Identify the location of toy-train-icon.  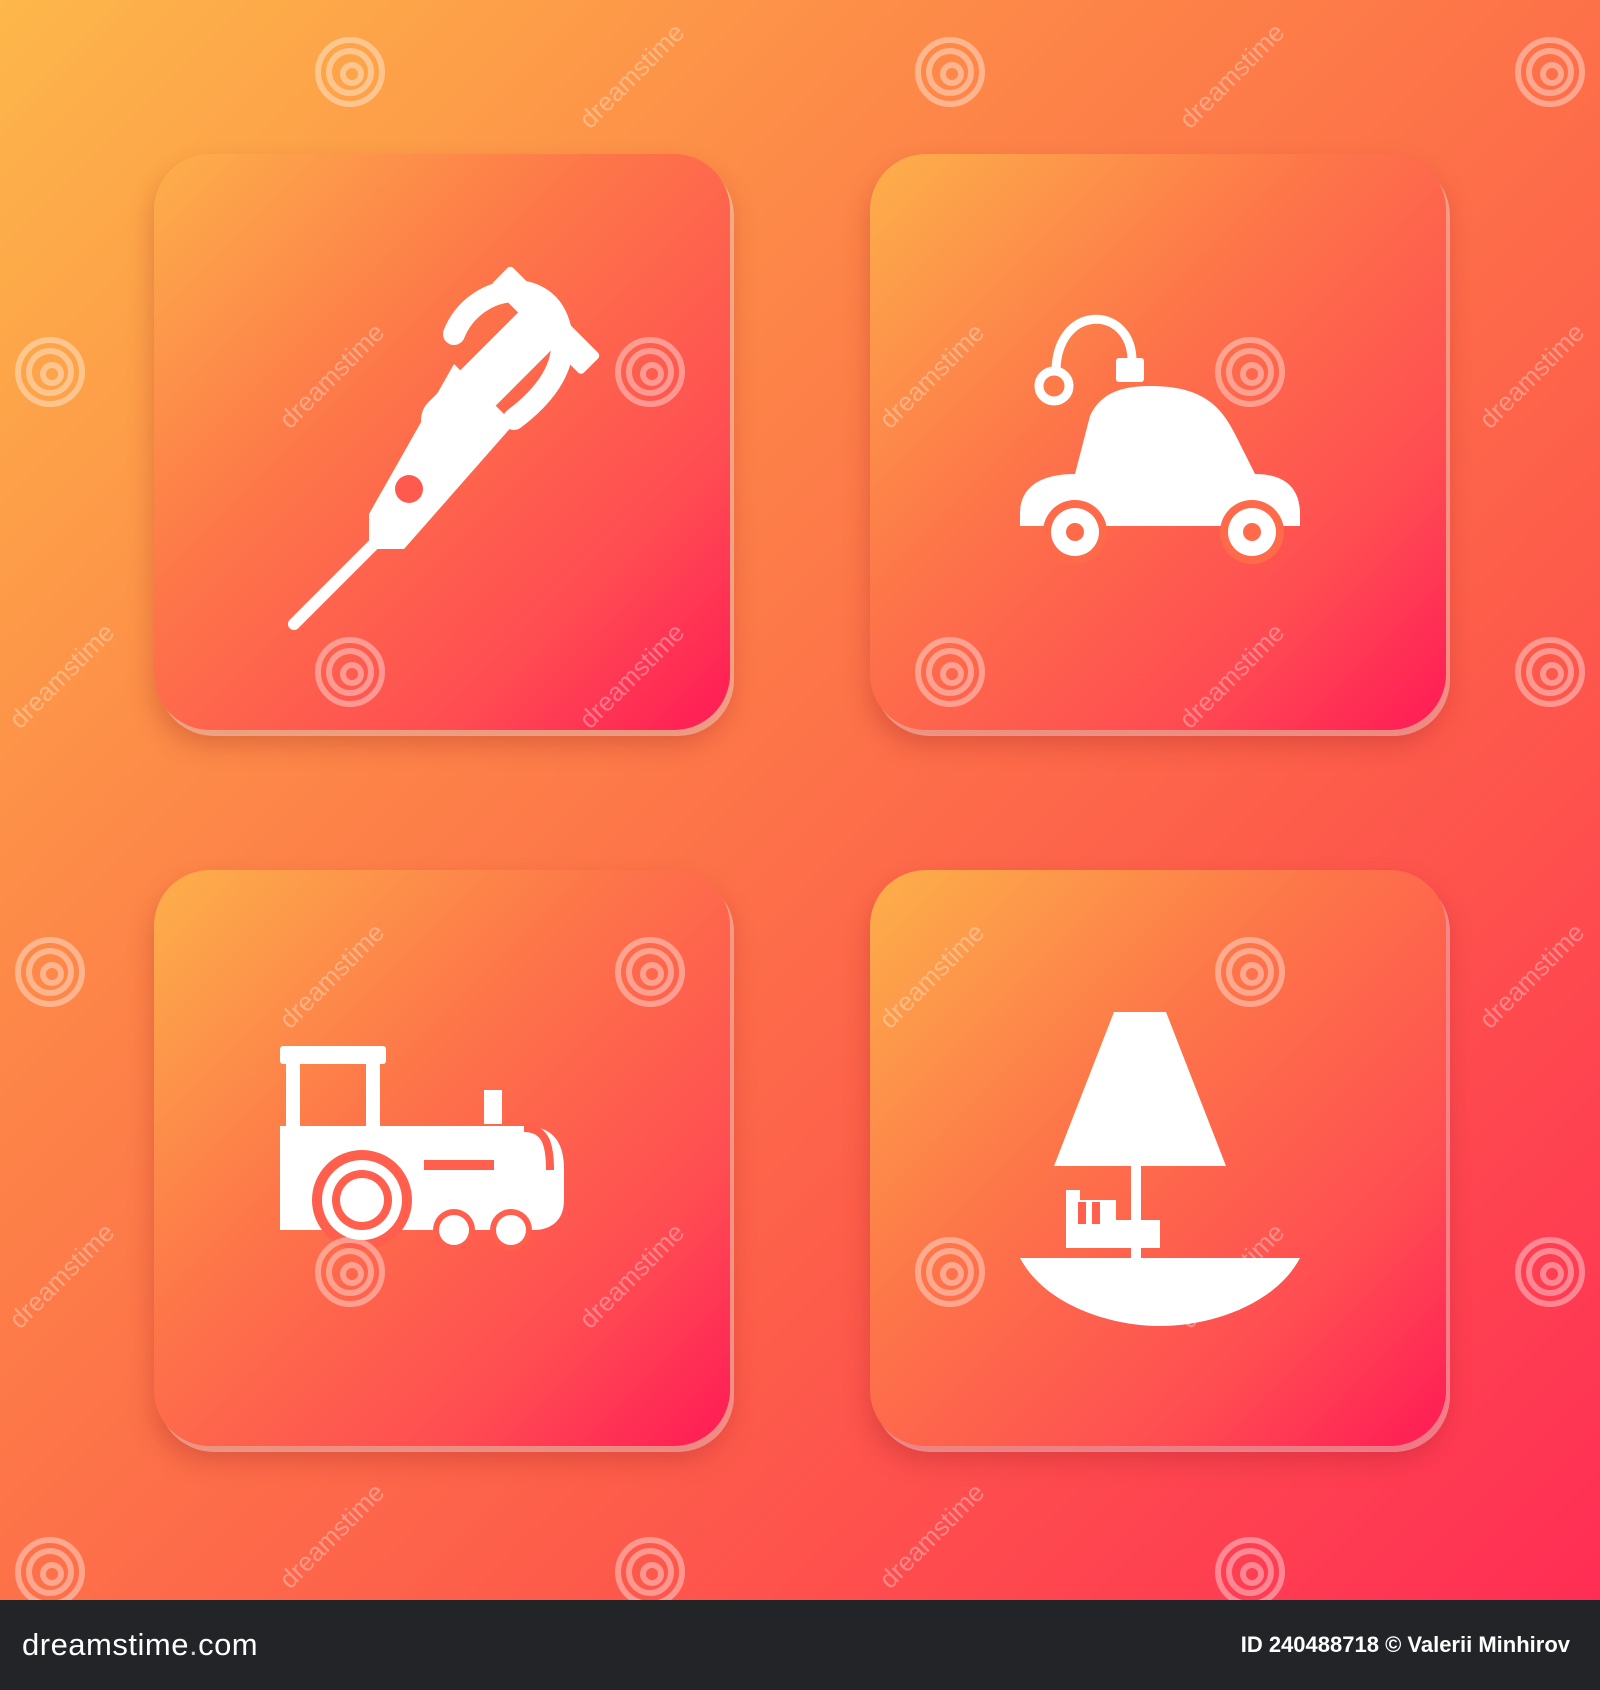
(422, 1148).